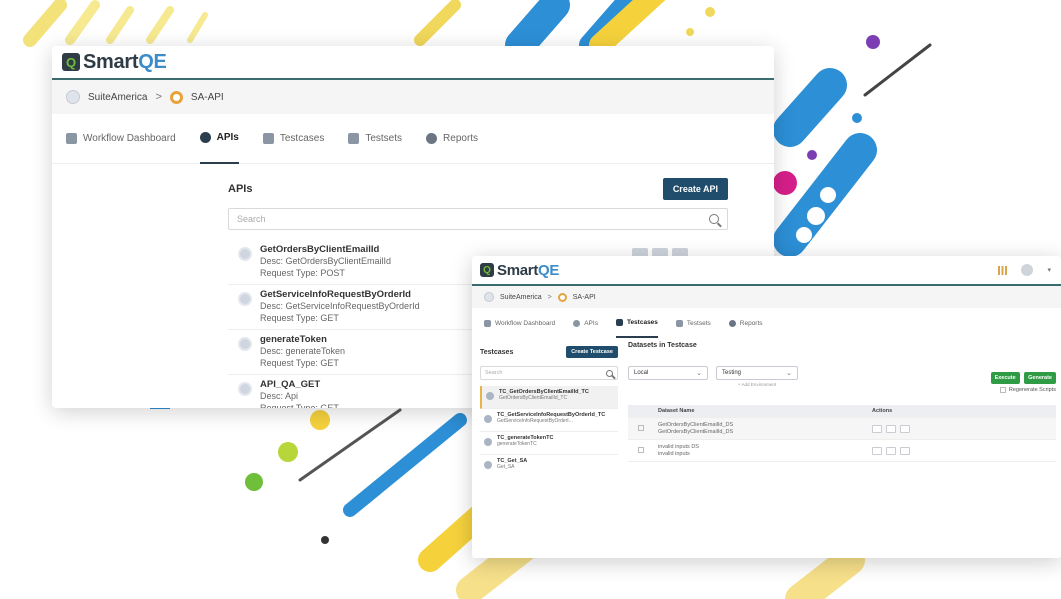  I want to click on testcase-search-input: Search, so click(549, 373).